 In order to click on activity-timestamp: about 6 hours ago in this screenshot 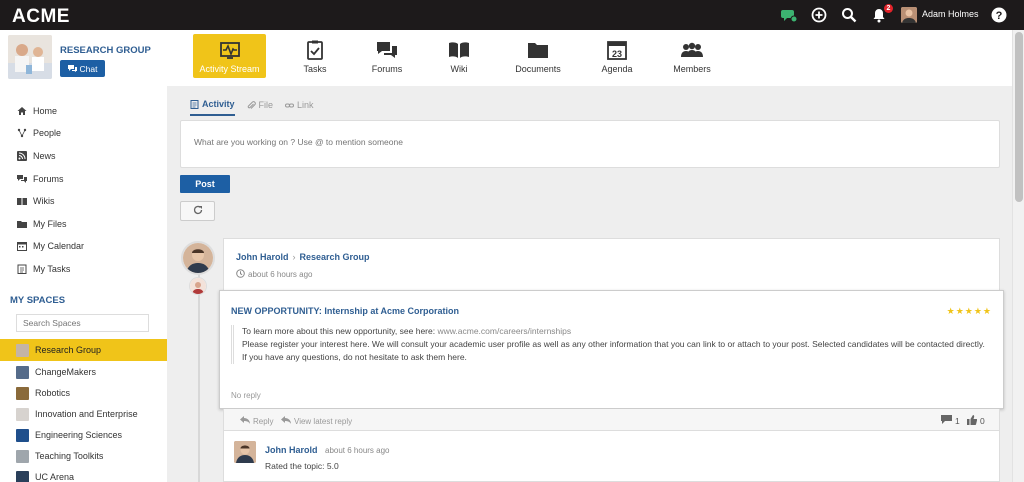, I will do `click(274, 274)`.